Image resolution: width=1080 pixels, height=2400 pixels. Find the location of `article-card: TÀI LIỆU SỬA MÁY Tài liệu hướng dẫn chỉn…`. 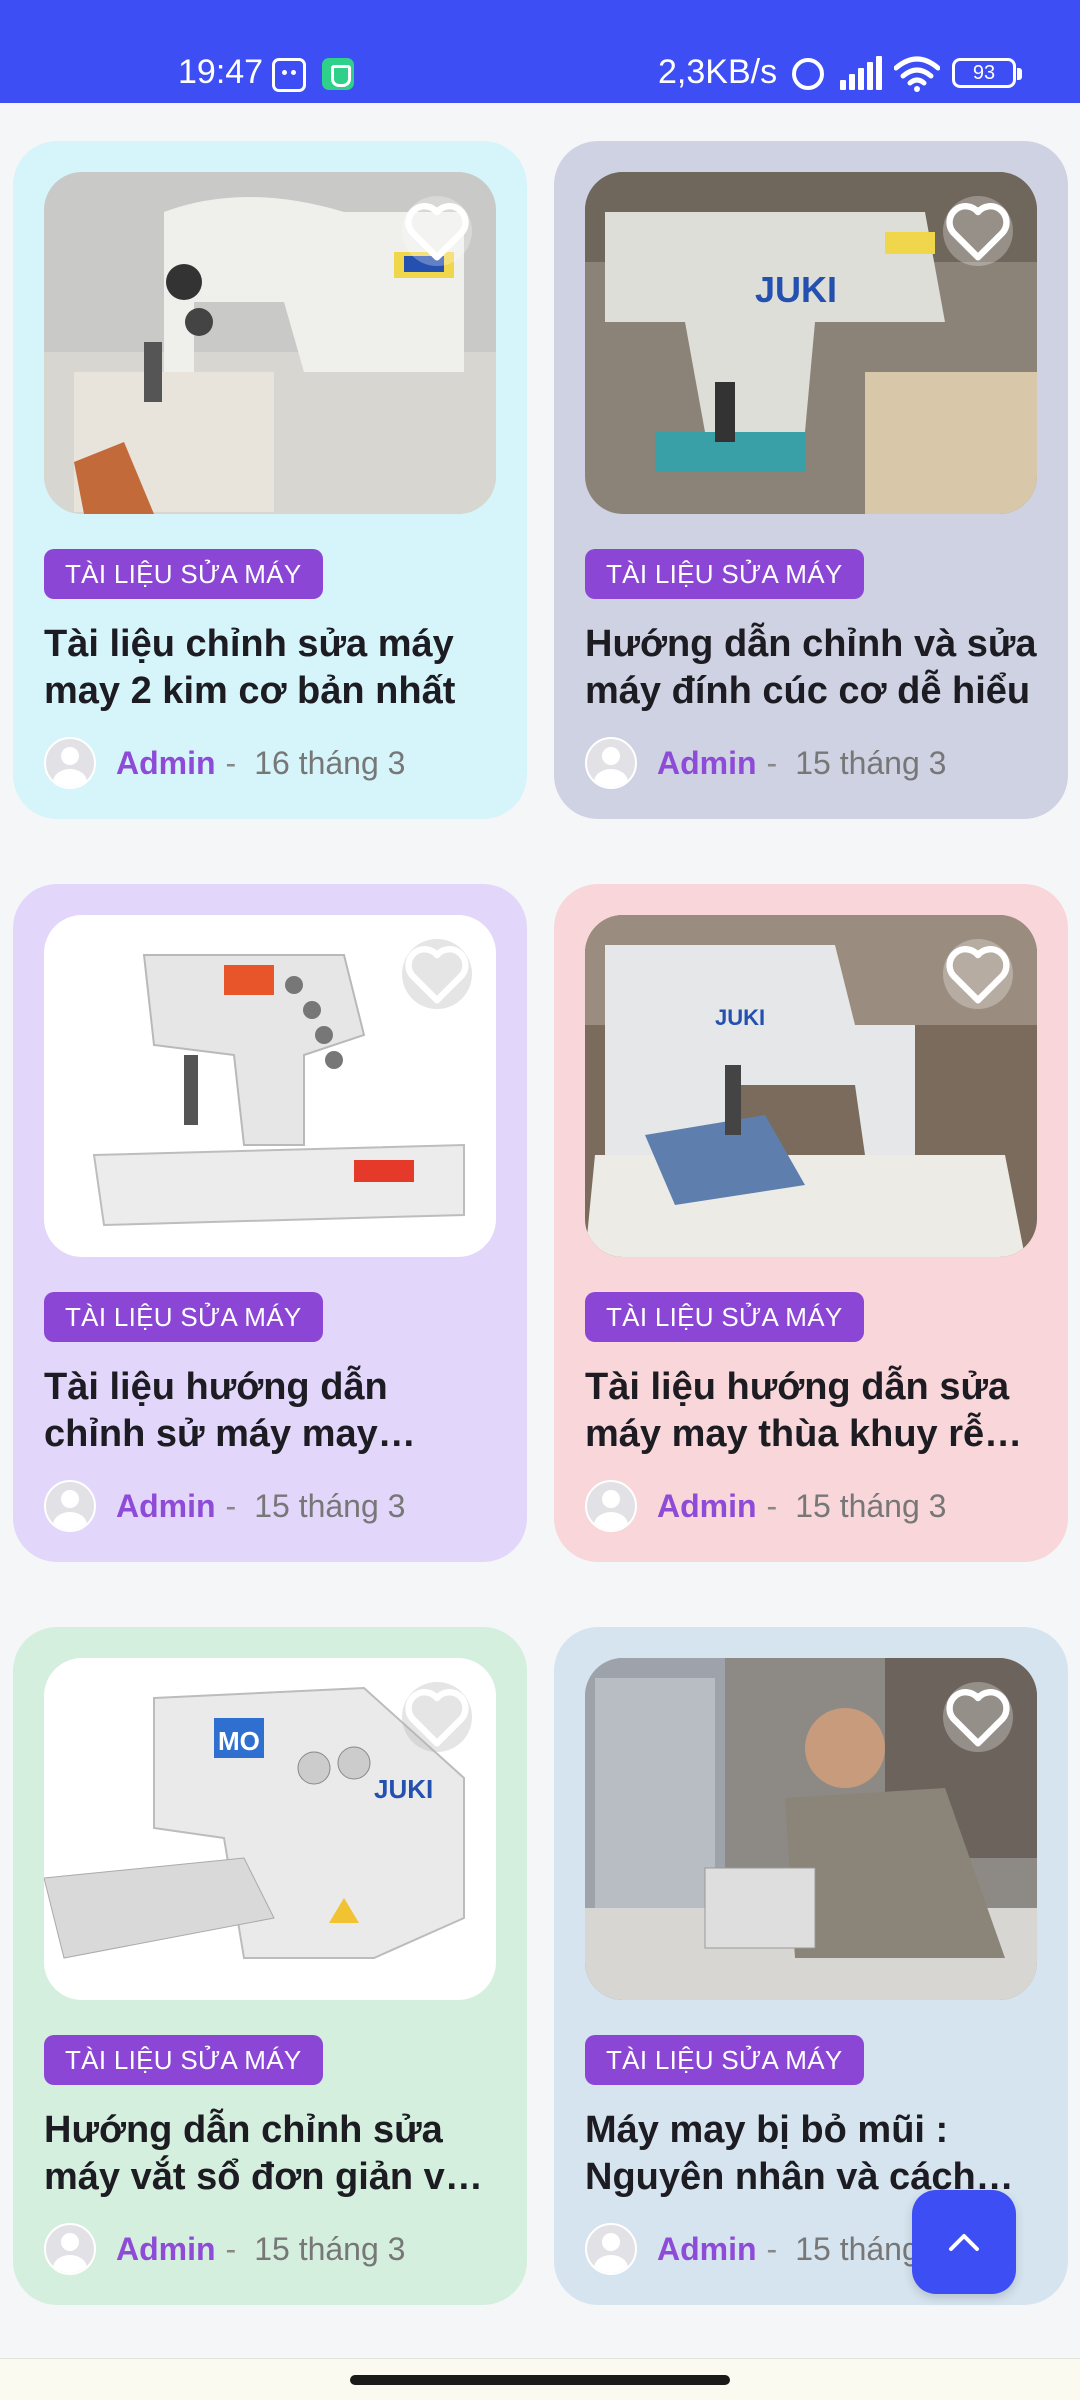

article-card: TÀI LIỆU SỬA MÁY Tài liệu hướng dẫn chỉn… is located at coordinates (270, 1223).